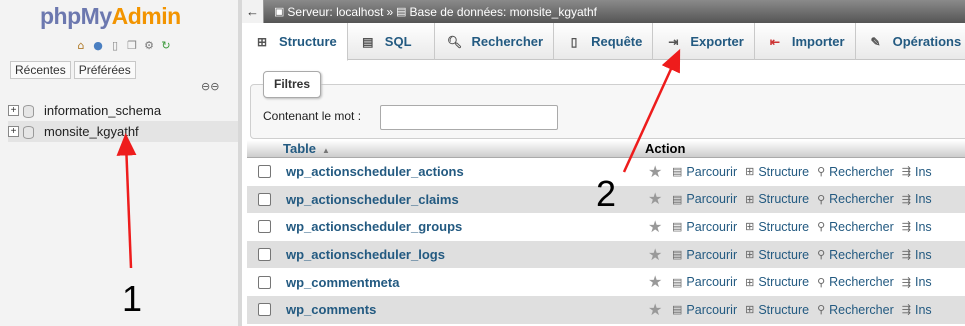  I want to click on tree-item-monsite-kgyathf: + monsite_kgyathf, so click(123, 131).